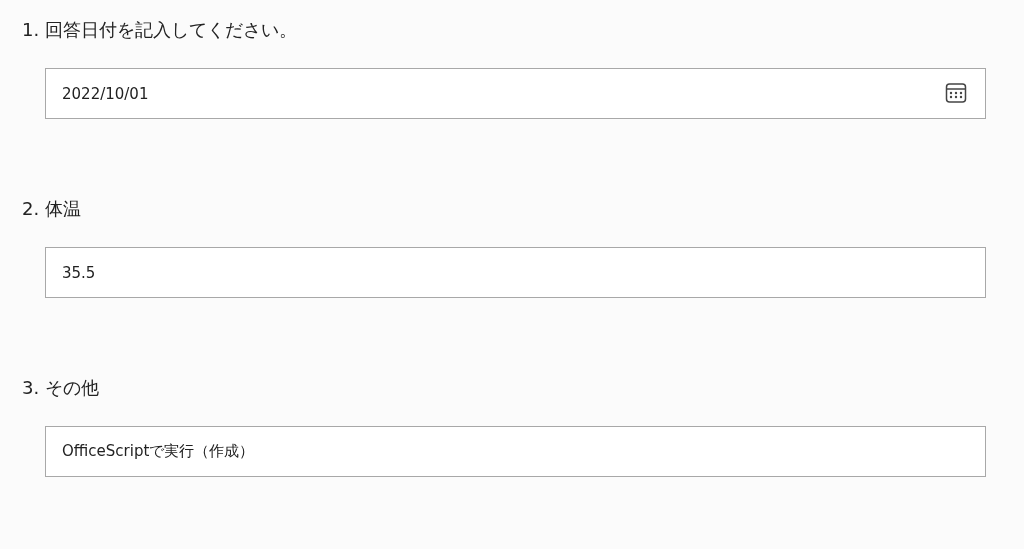 This screenshot has width=1024, height=549. What do you see at coordinates (515, 451) in the screenshot?
I see `input-field: OfficeScriptで実行（作成）` at bounding box center [515, 451].